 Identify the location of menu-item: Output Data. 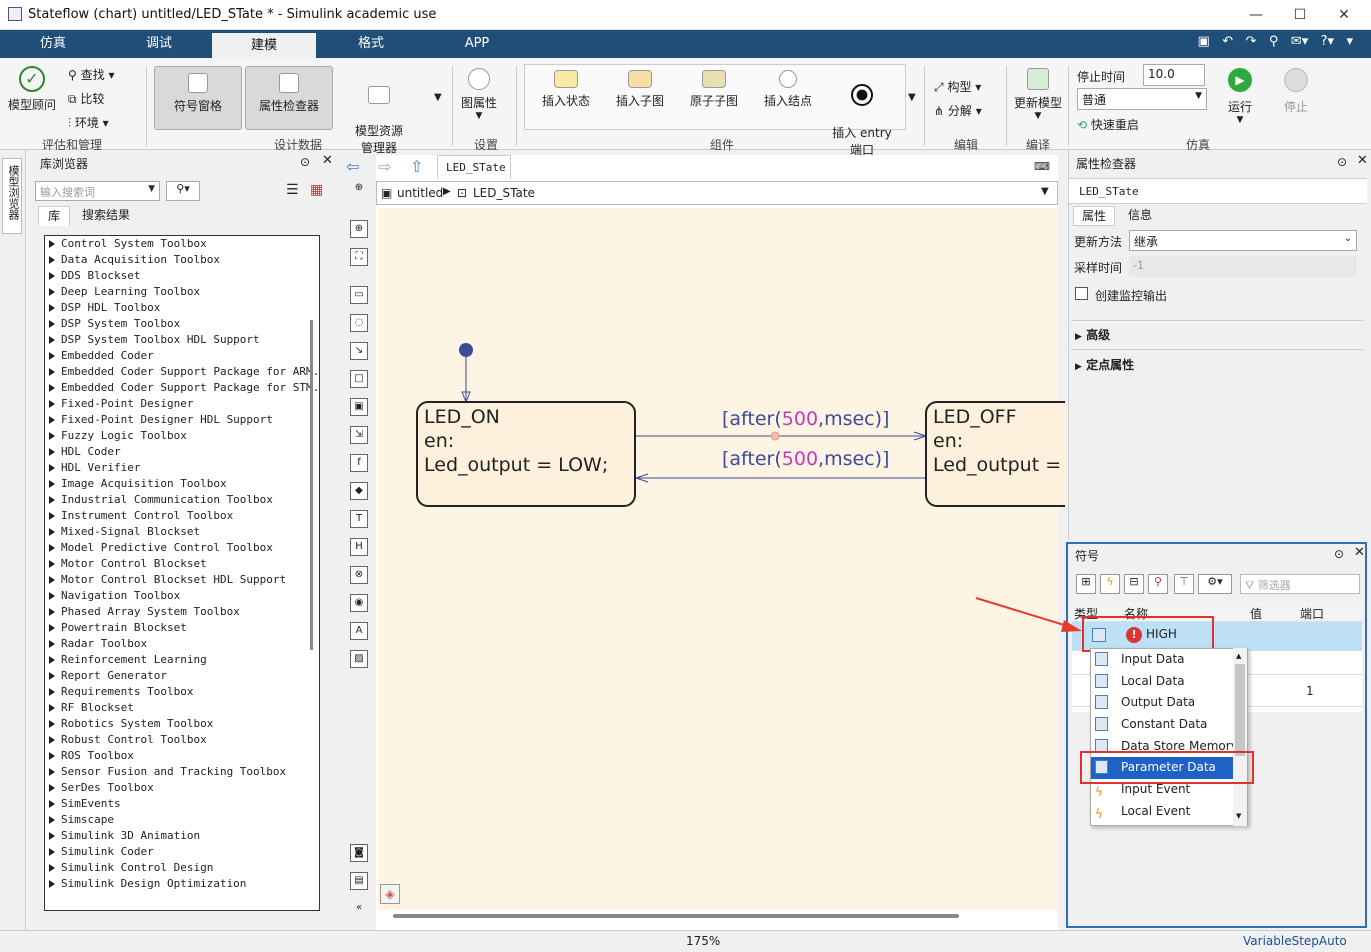
(1169, 703).